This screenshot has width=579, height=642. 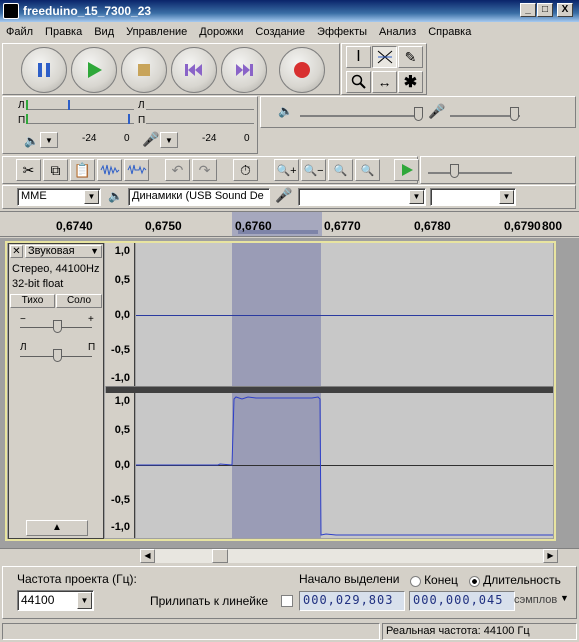 What do you see at coordinates (136, 170) in the screenshot?
I see `silence-button` at bounding box center [136, 170].